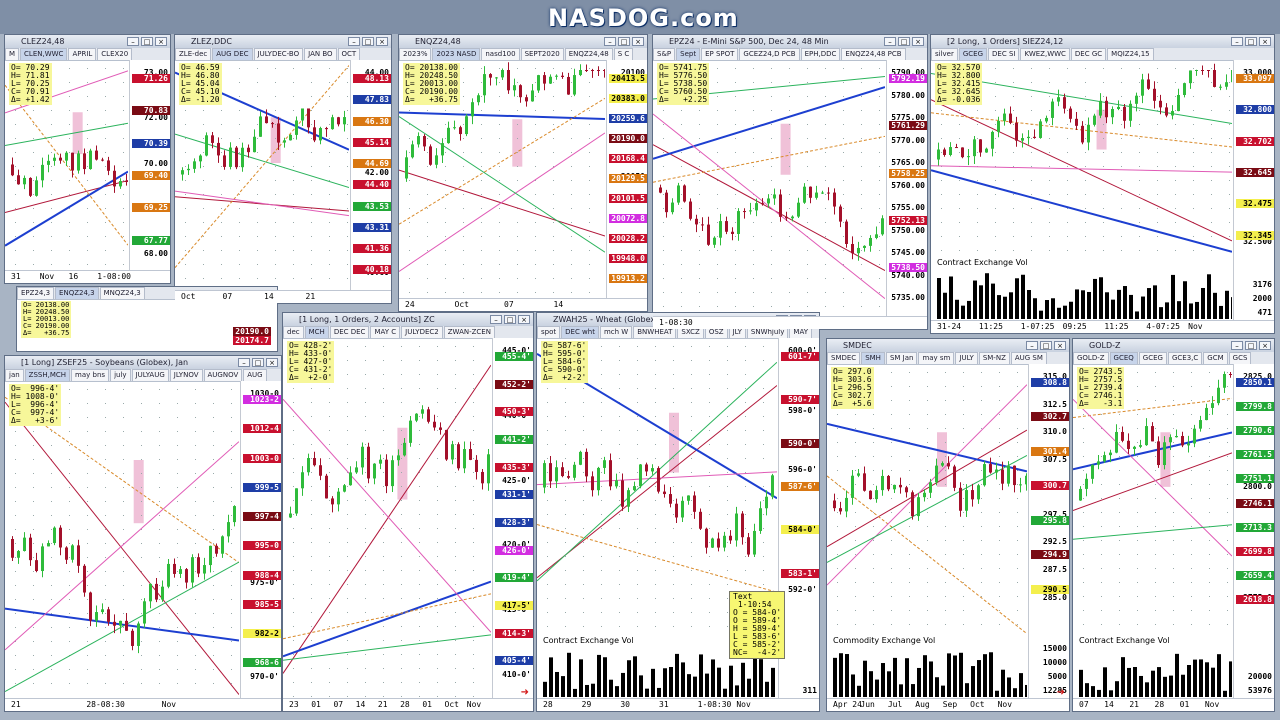 The height and width of the screenshot is (720, 1280). I want to click on mini-tab-2: MNQZ24,3, so click(122, 293).